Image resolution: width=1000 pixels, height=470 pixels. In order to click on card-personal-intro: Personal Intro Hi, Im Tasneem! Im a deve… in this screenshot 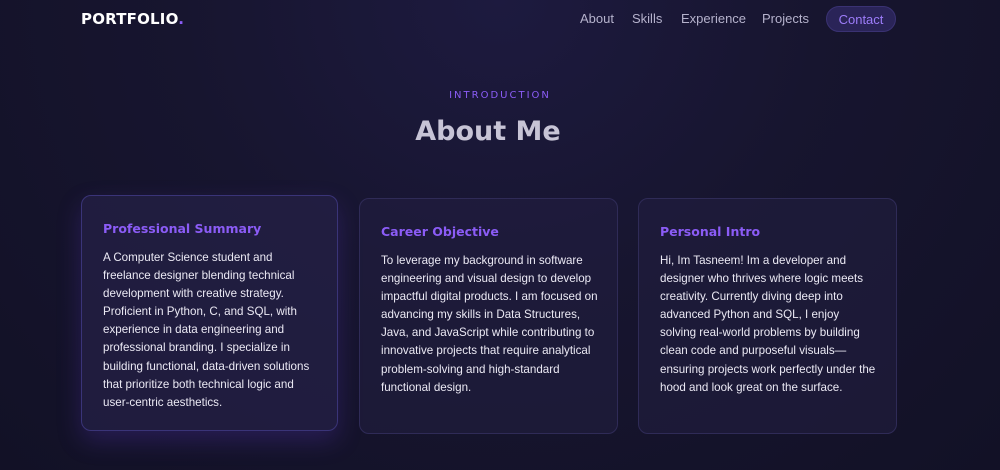, I will do `click(767, 316)`.